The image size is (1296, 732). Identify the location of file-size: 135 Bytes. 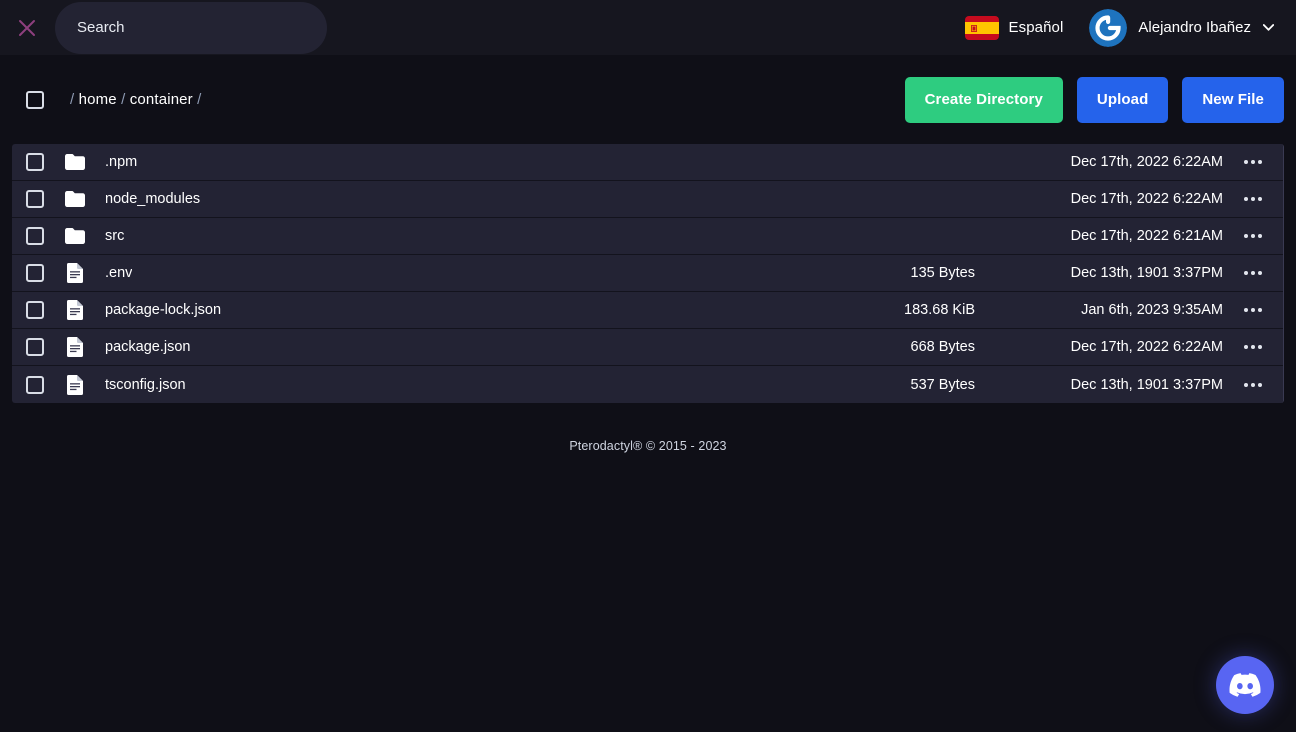
(943, 273).